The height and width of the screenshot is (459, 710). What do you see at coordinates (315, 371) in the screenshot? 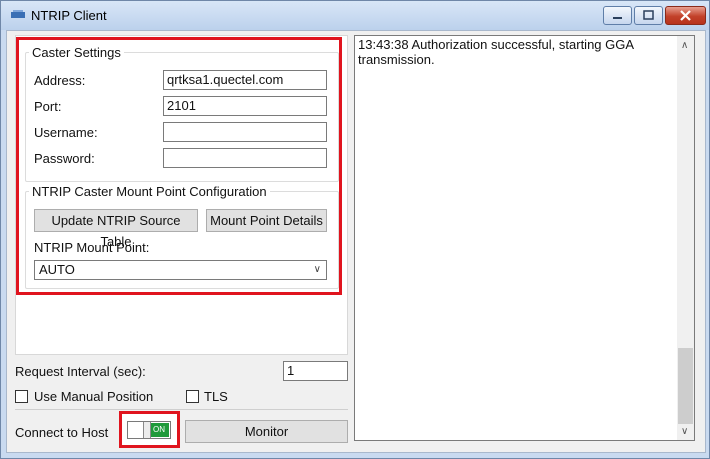
I see `request-interval-field: 1` at bounding box center [315, 371].